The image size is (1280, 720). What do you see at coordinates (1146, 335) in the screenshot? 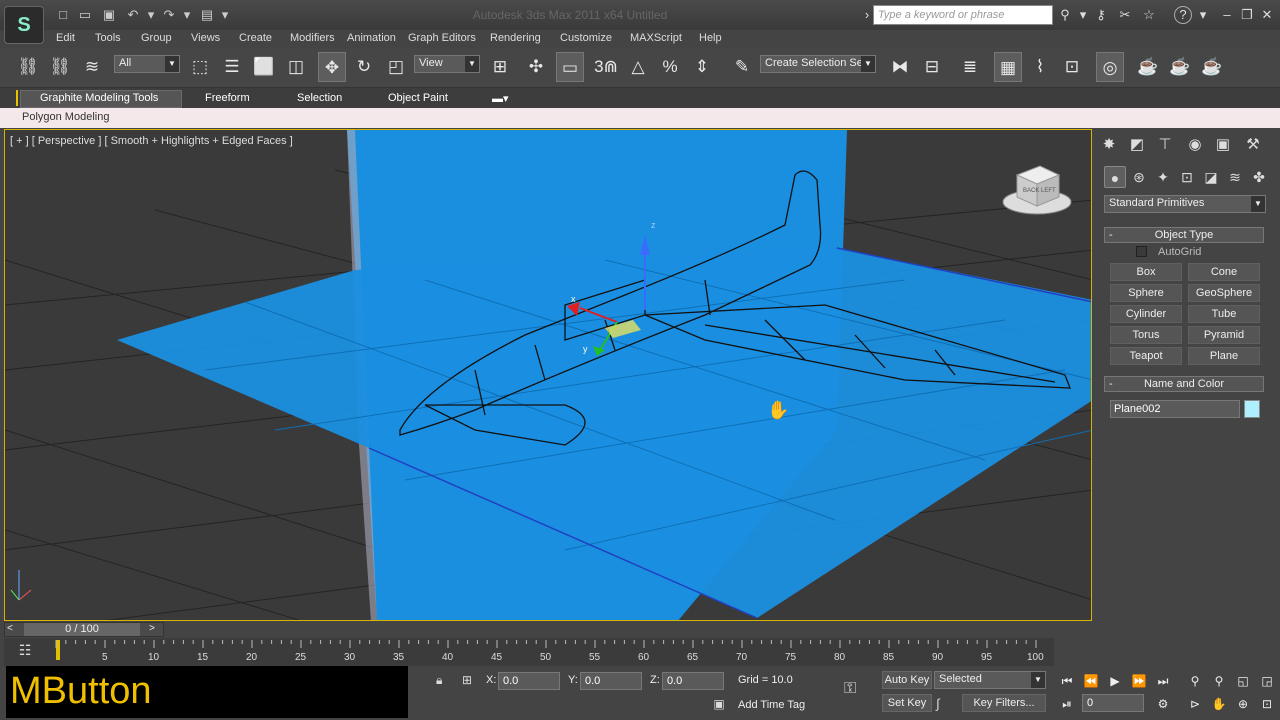
I see `torus-button: Torus` at bounding box center [1146, 335].